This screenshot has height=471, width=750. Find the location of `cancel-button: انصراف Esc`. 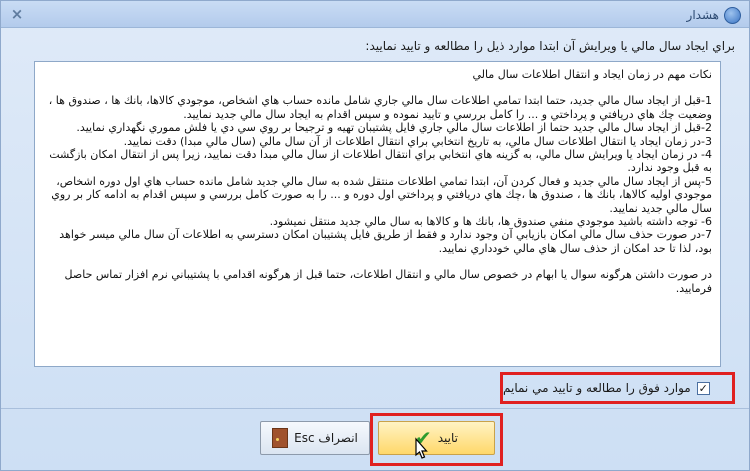

cancel-button: انصراف Esc is located at coordinates (315, 438).